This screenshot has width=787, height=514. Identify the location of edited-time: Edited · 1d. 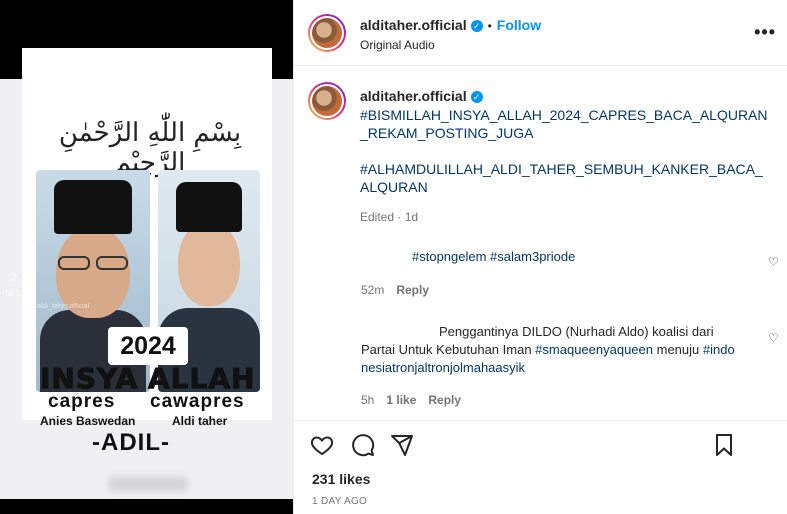
(389, 217).